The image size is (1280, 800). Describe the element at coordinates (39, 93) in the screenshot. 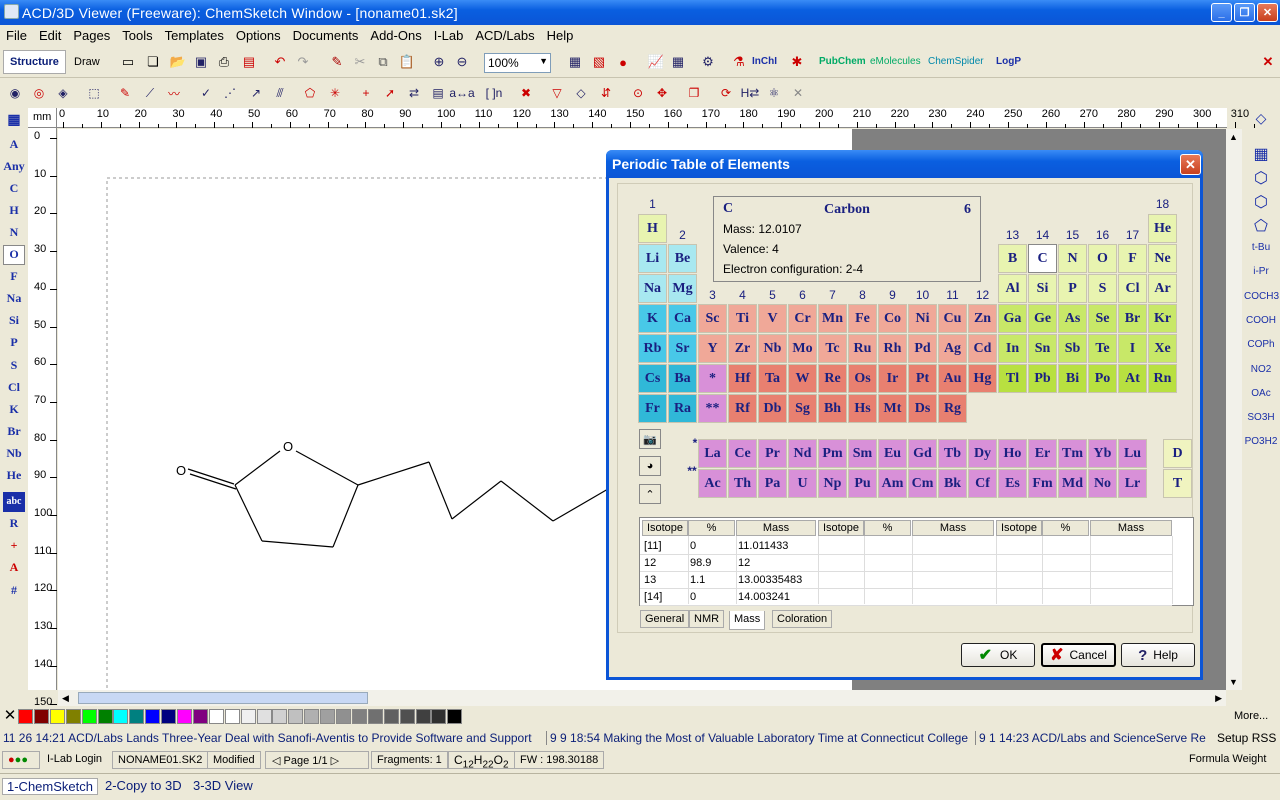

I see `lasso-icon: ◎` at that location.